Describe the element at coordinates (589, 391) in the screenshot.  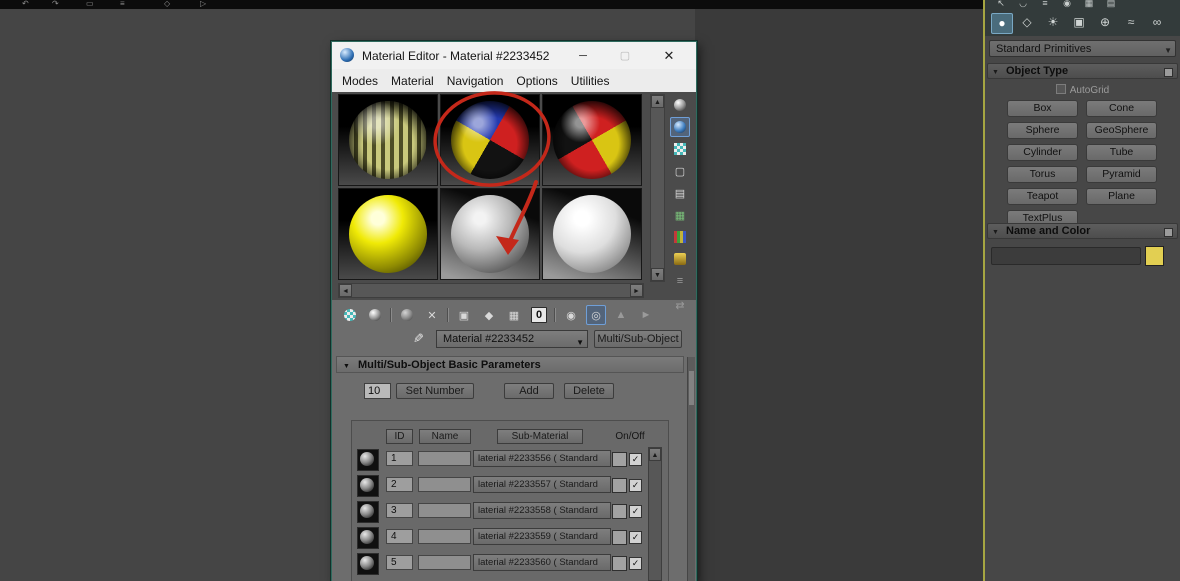
I see `delete-button: Delete` at that location.